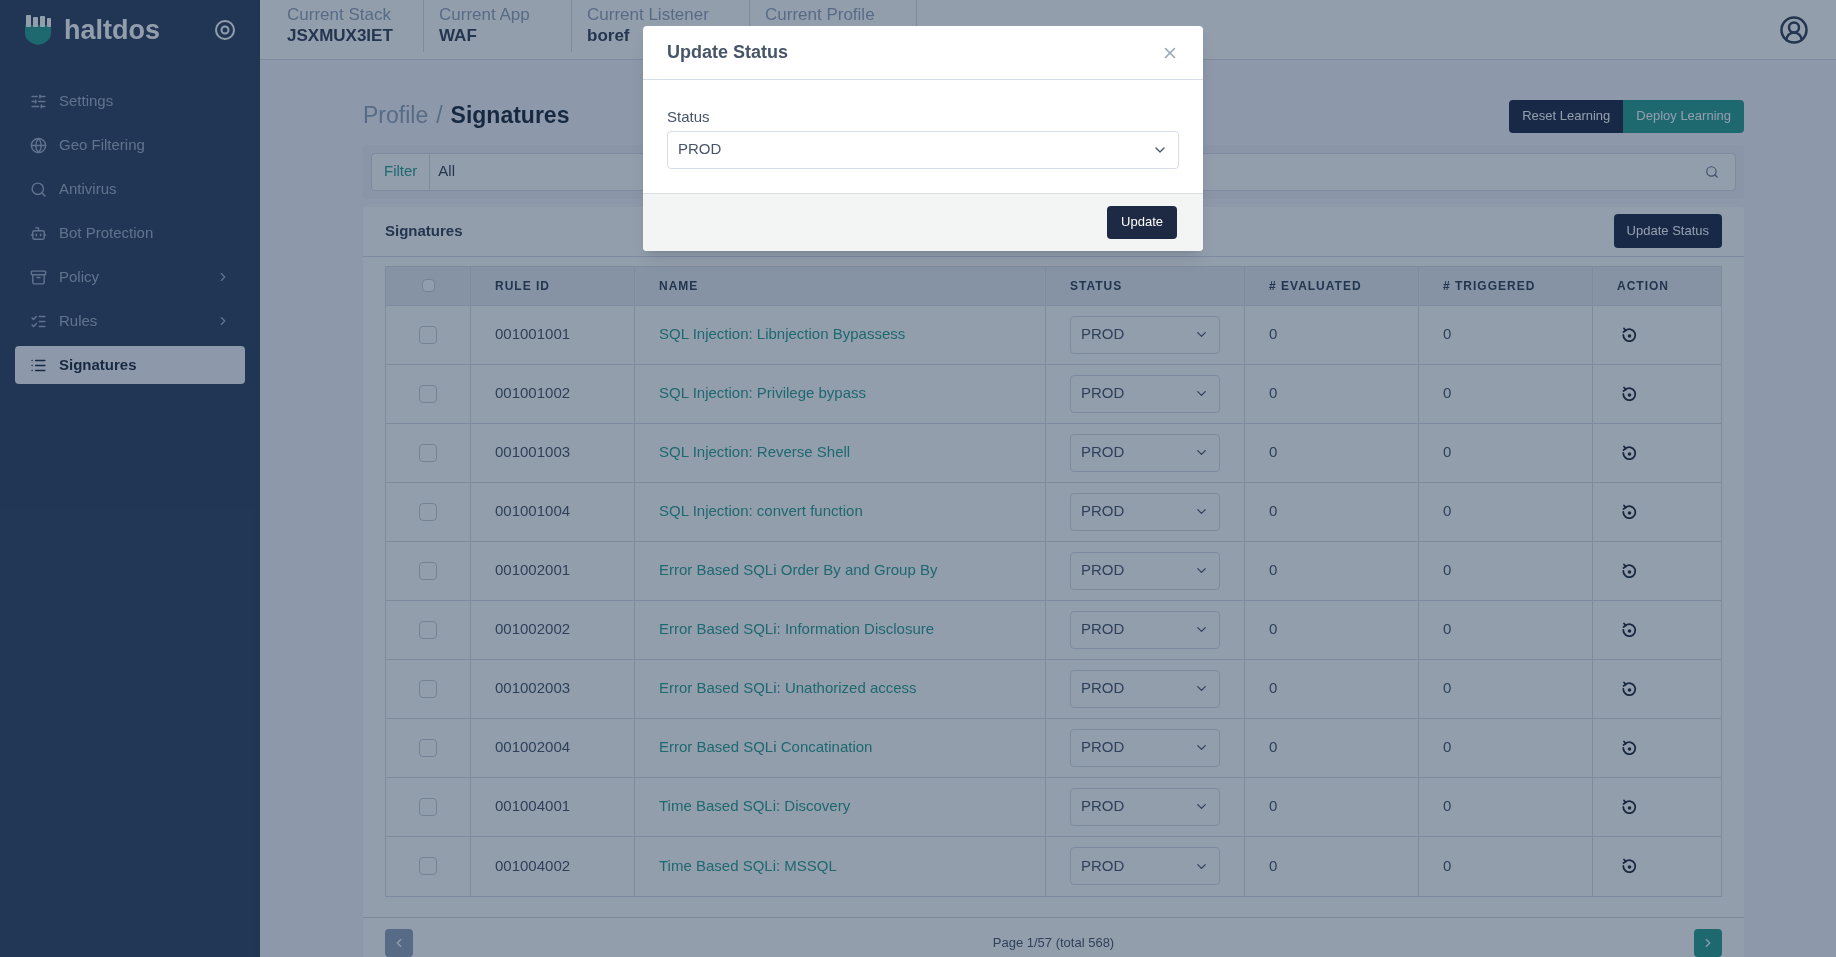  What do you see at coordinates (424, 230) in the screenshot?
I see `panel-title: Signatures` at bounding box center [424, 230].